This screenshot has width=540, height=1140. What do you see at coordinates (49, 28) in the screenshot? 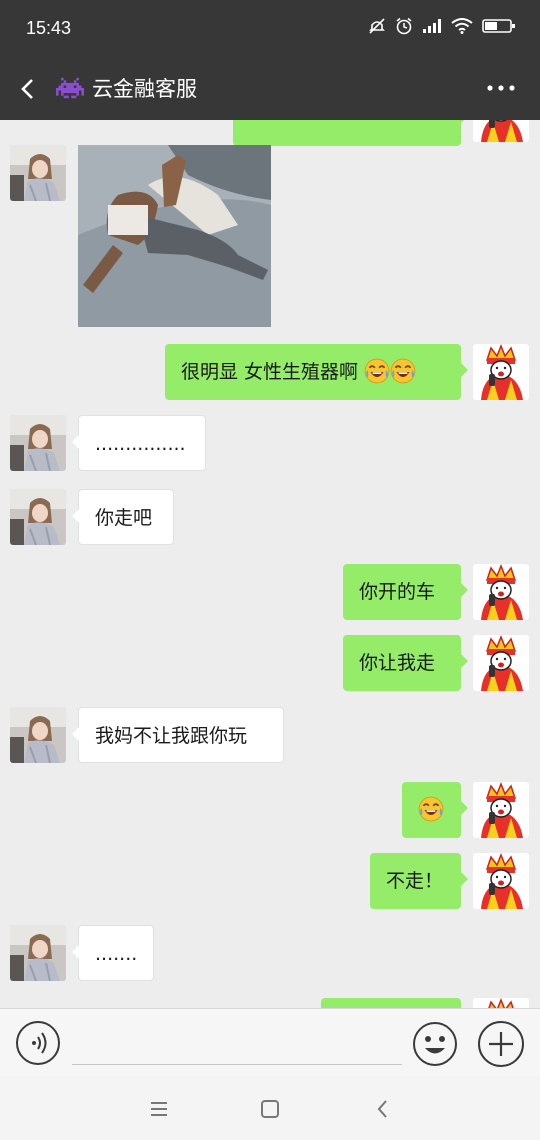
I see `status-time: 15:43` at bounding box center [49, 28].